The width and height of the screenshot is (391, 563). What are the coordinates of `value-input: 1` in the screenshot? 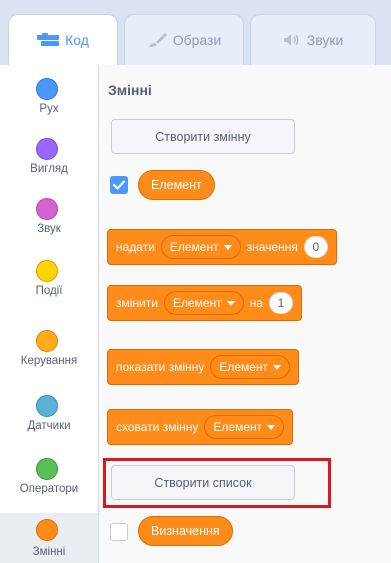 It's located at (281, 303).